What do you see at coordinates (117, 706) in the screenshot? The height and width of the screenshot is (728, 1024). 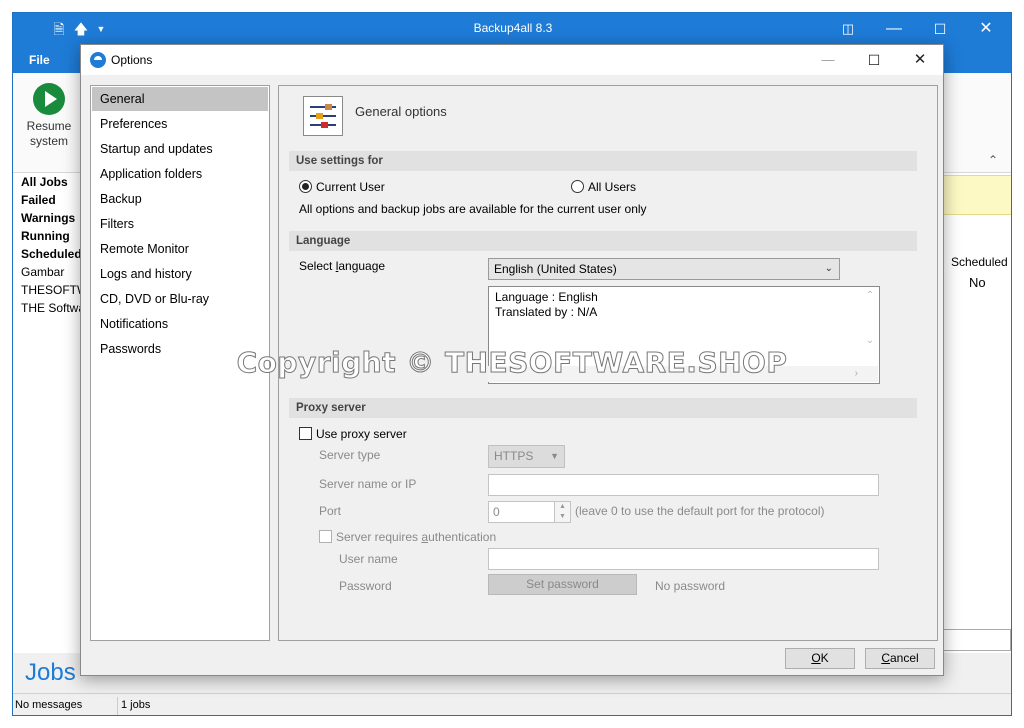 I see `status-divider` at bounding box center [117, 706].